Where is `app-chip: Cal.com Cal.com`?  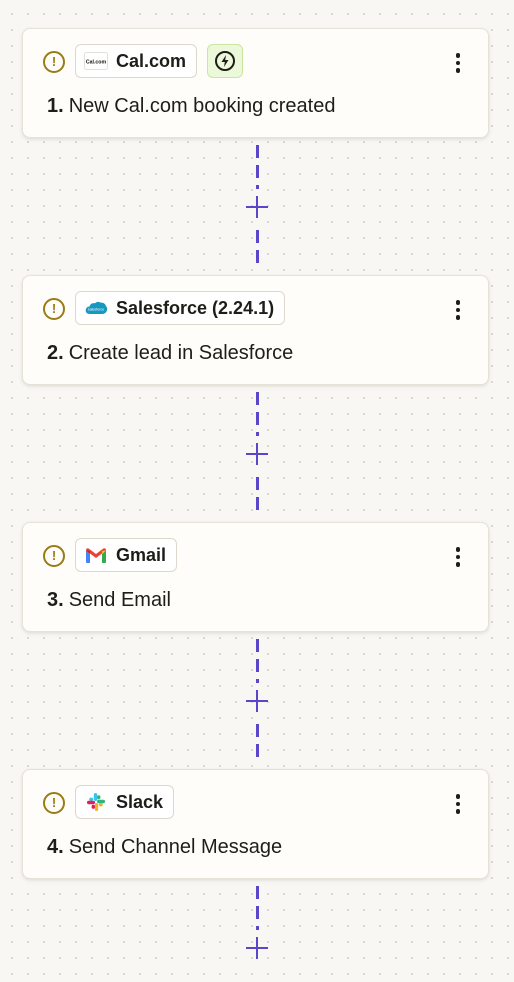
app-chip: Cal.com Cal.com is located at coordinates (136, 61).